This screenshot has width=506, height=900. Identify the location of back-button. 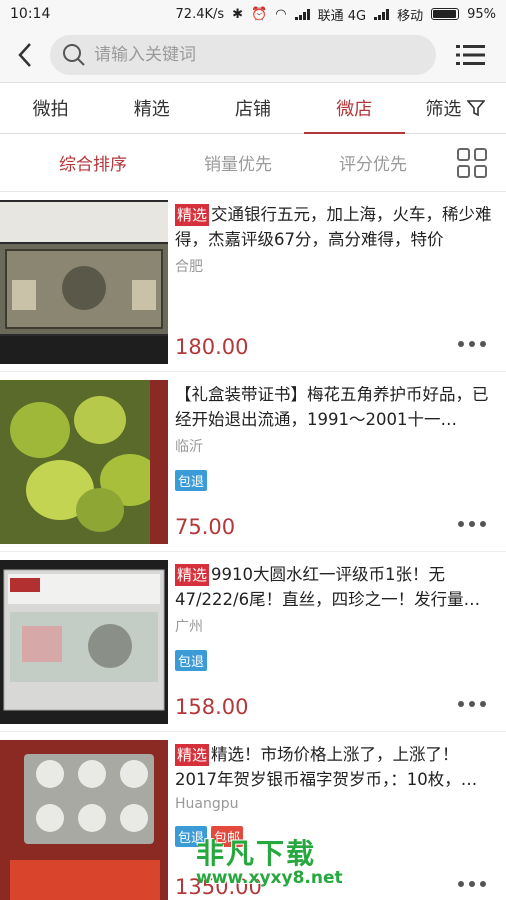
(25, 55).